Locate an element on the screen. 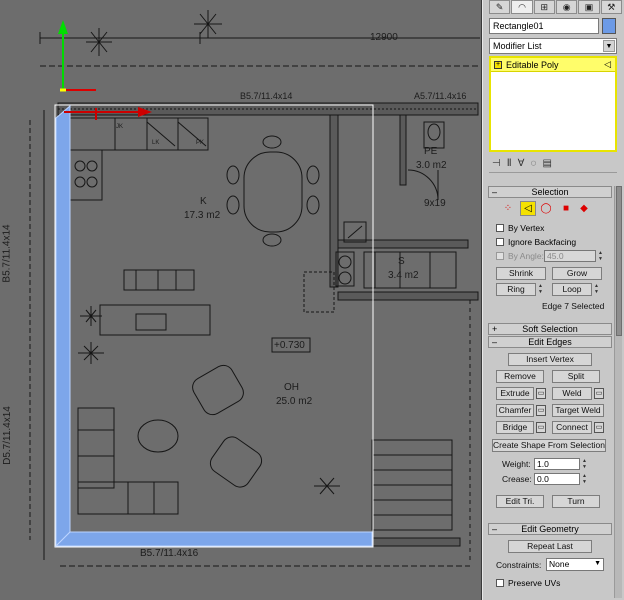 The width and height of the screenshot is (624, 600). preserve-uvs-checkbox: Preserve UVs is located at coordinates (528, 583).